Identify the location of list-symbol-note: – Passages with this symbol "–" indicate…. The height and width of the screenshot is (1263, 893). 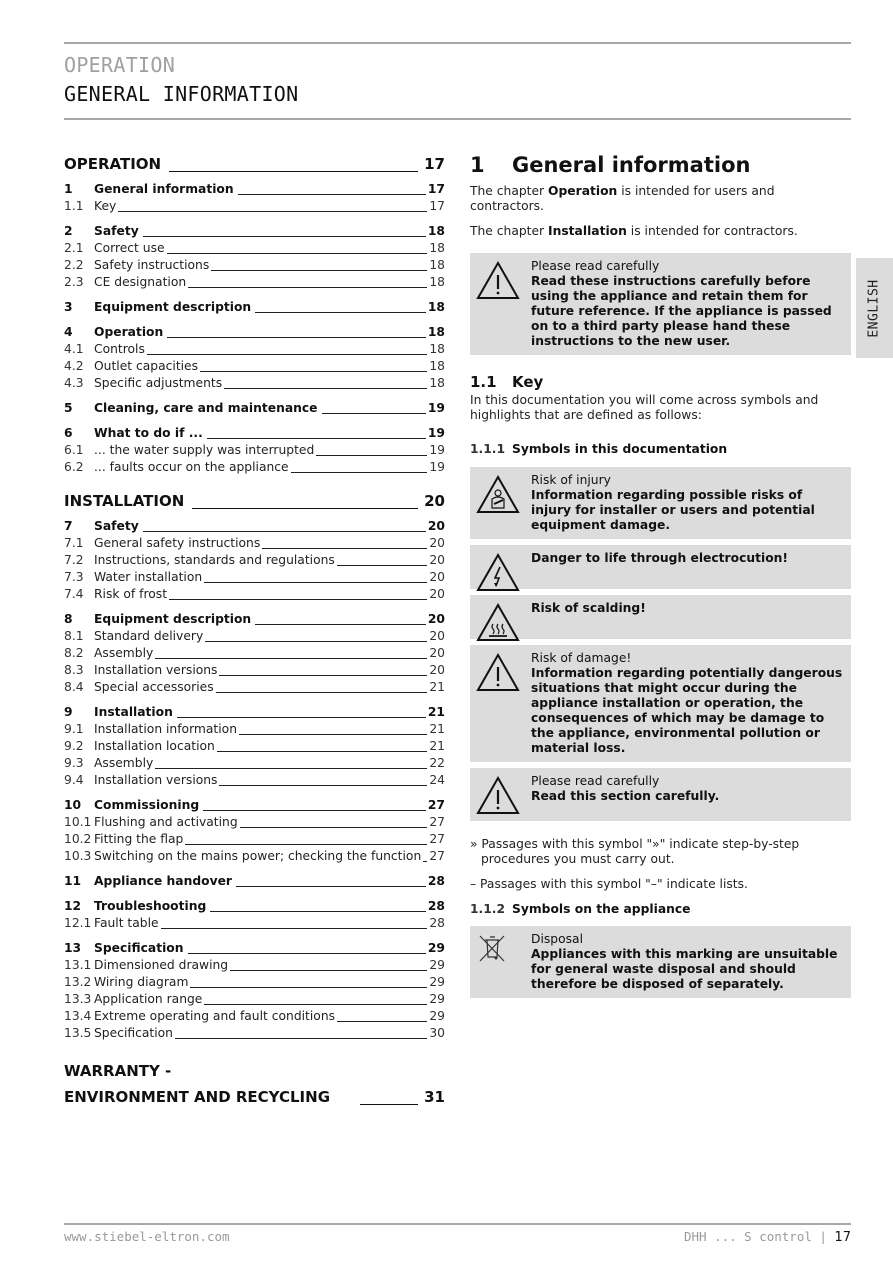
(609, 884).